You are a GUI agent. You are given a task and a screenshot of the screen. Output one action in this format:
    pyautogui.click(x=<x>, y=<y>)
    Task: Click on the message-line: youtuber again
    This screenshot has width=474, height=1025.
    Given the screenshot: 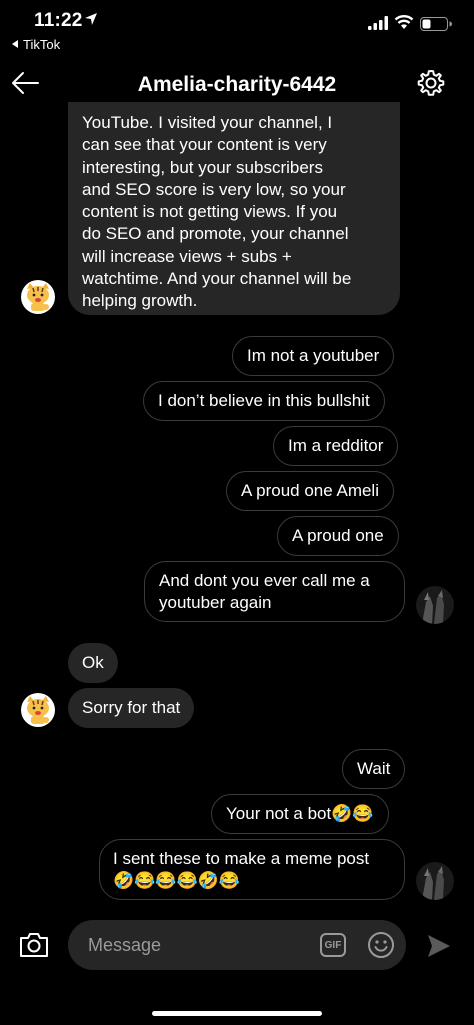 What is the action you would take?
    pyautogui.click(x=215, y=602)
    